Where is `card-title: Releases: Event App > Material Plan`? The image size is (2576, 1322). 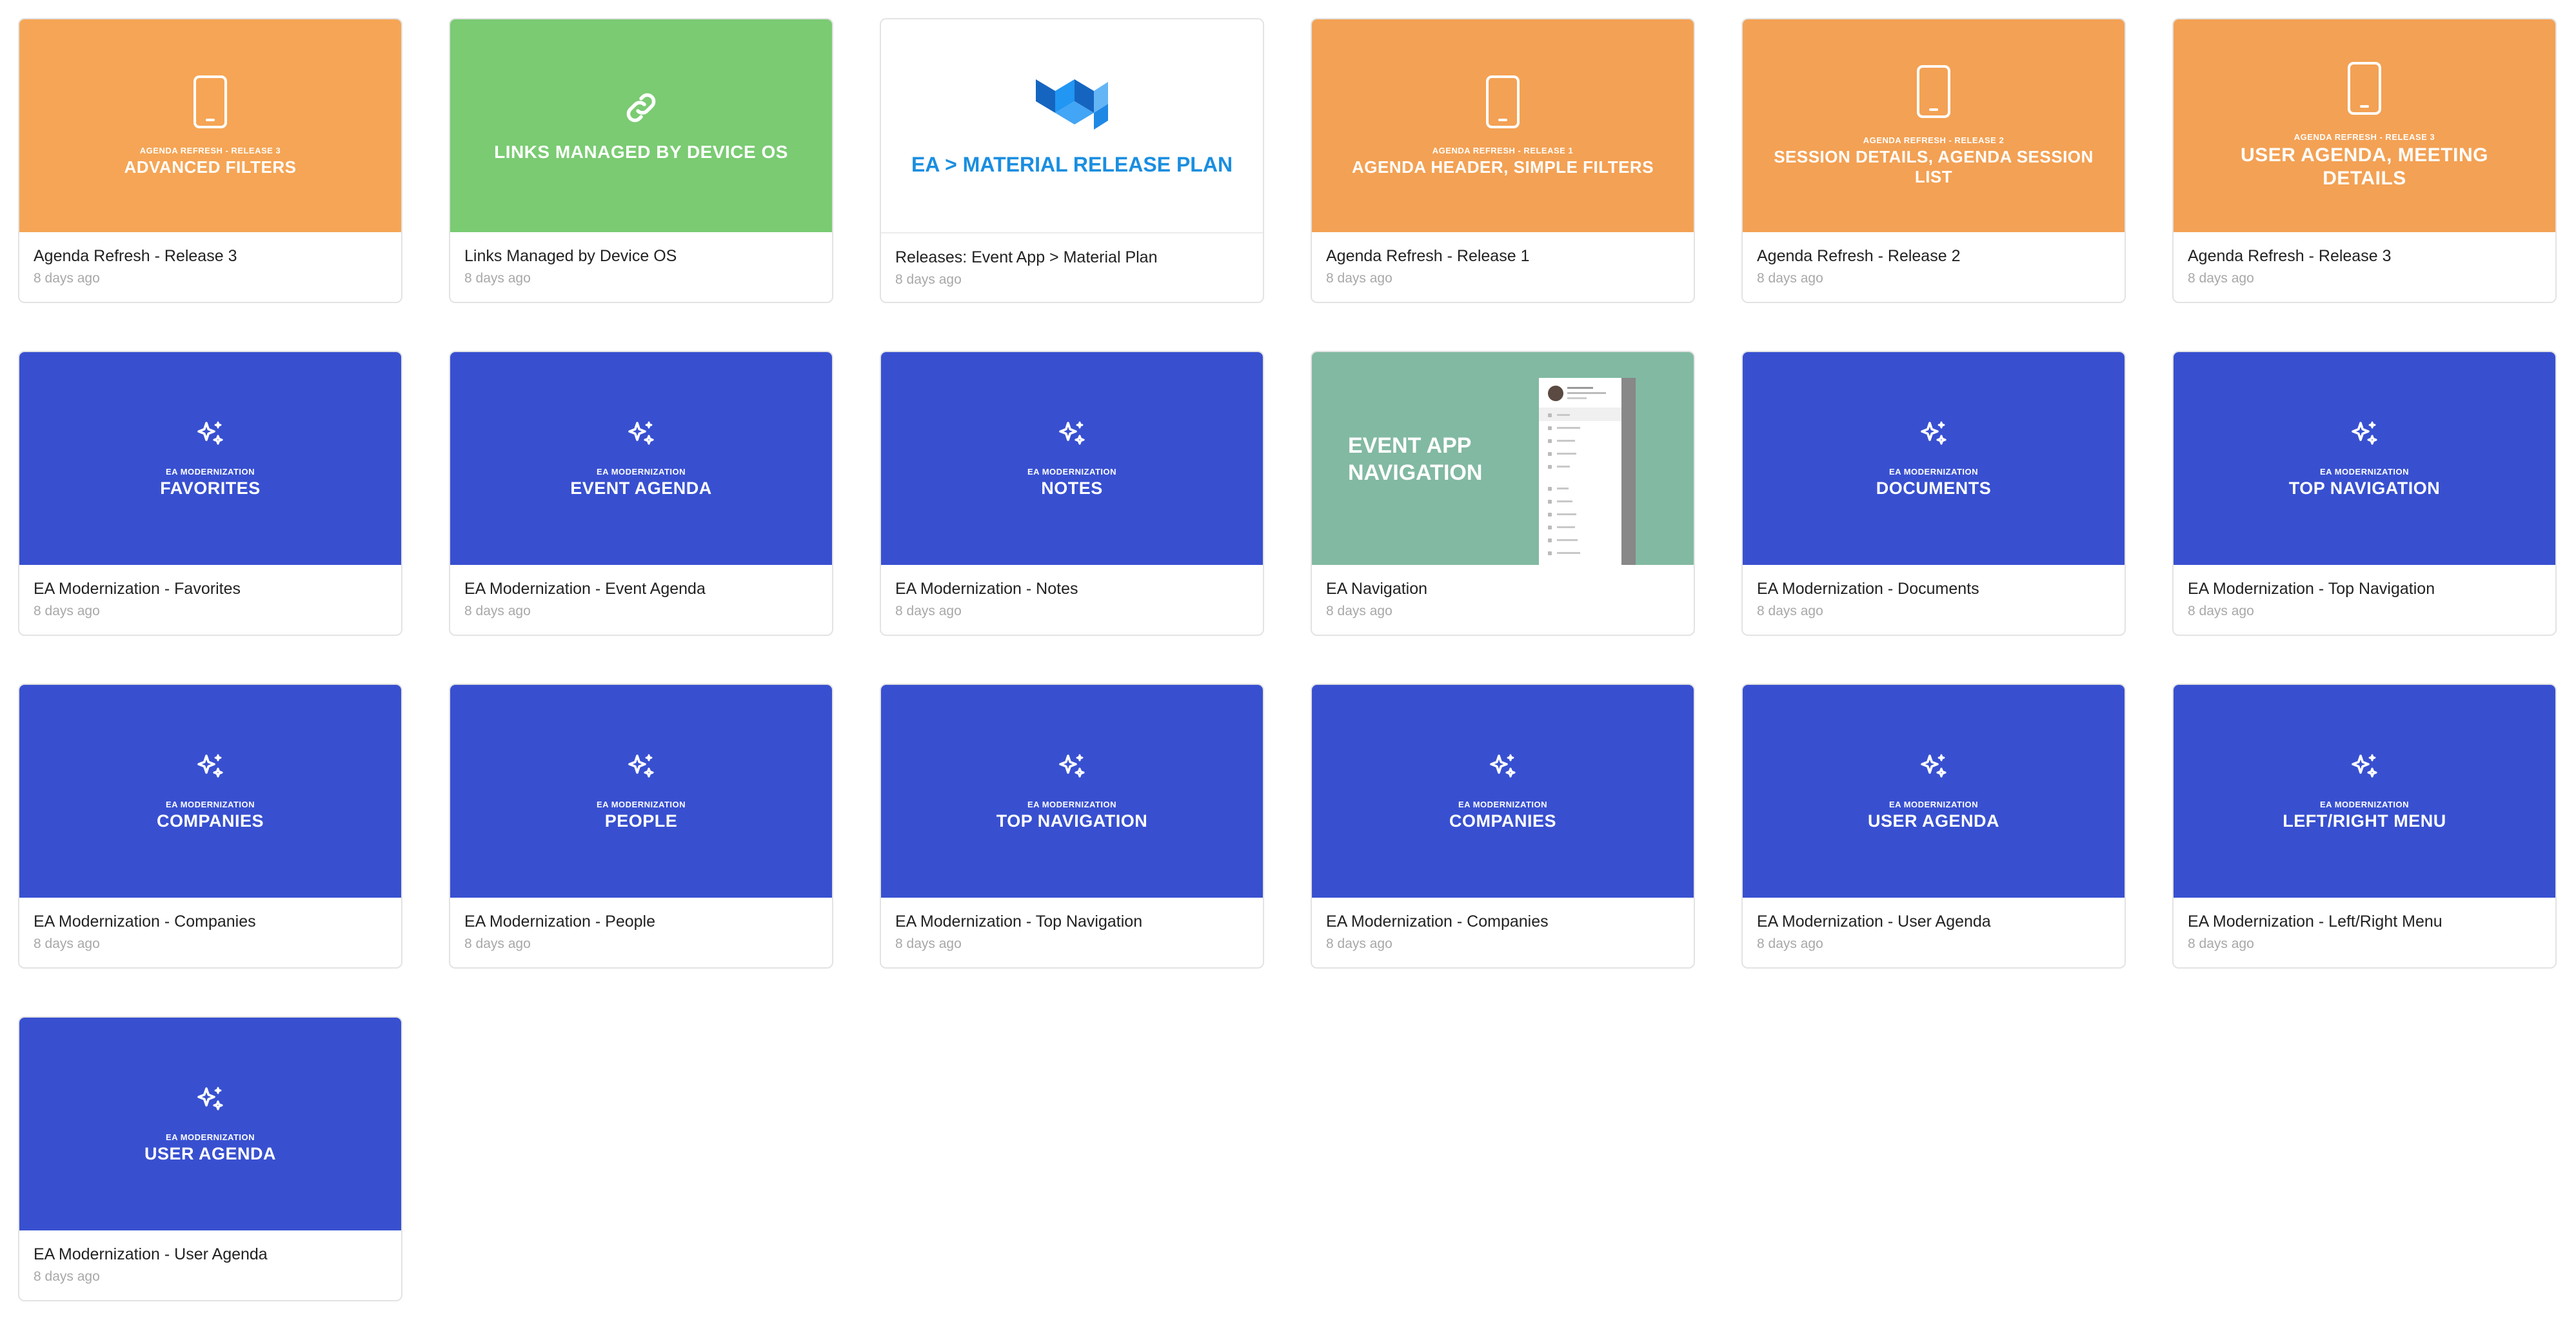 card-title: Releases: Event App > Material Plan is located at coordinates (1072, 257).